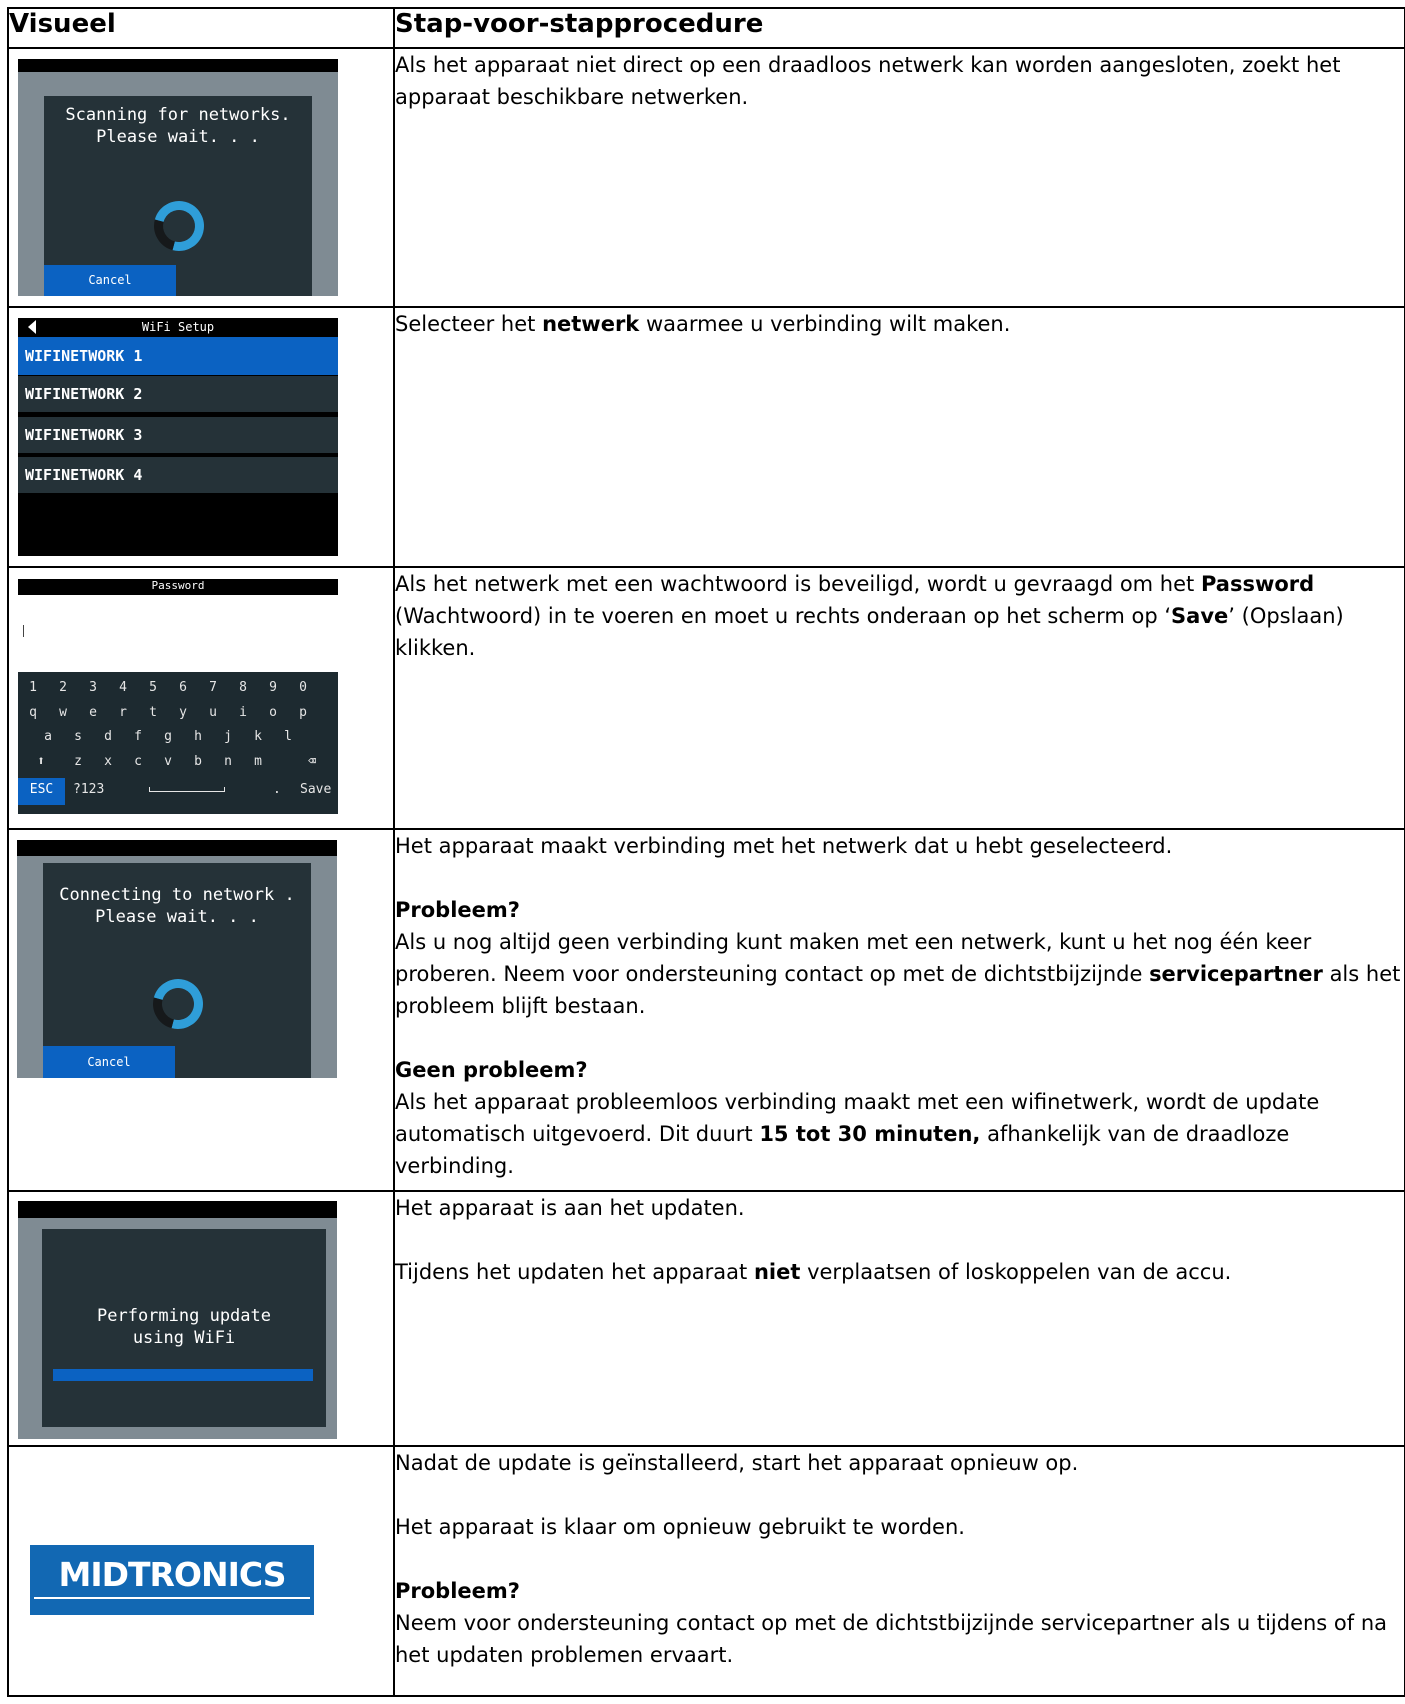  Describe the element at coordinates (213, 688) in the screenshot. I see `key-7: 7` at that location.